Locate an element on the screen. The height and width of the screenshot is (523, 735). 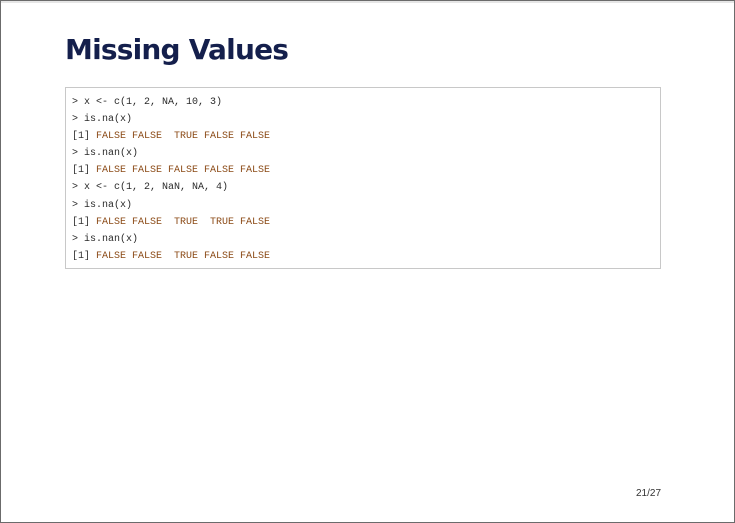
code-output-line: [1] FALSE FALSE TRUE TRUE FALSE is located at coordinates (363, 222).